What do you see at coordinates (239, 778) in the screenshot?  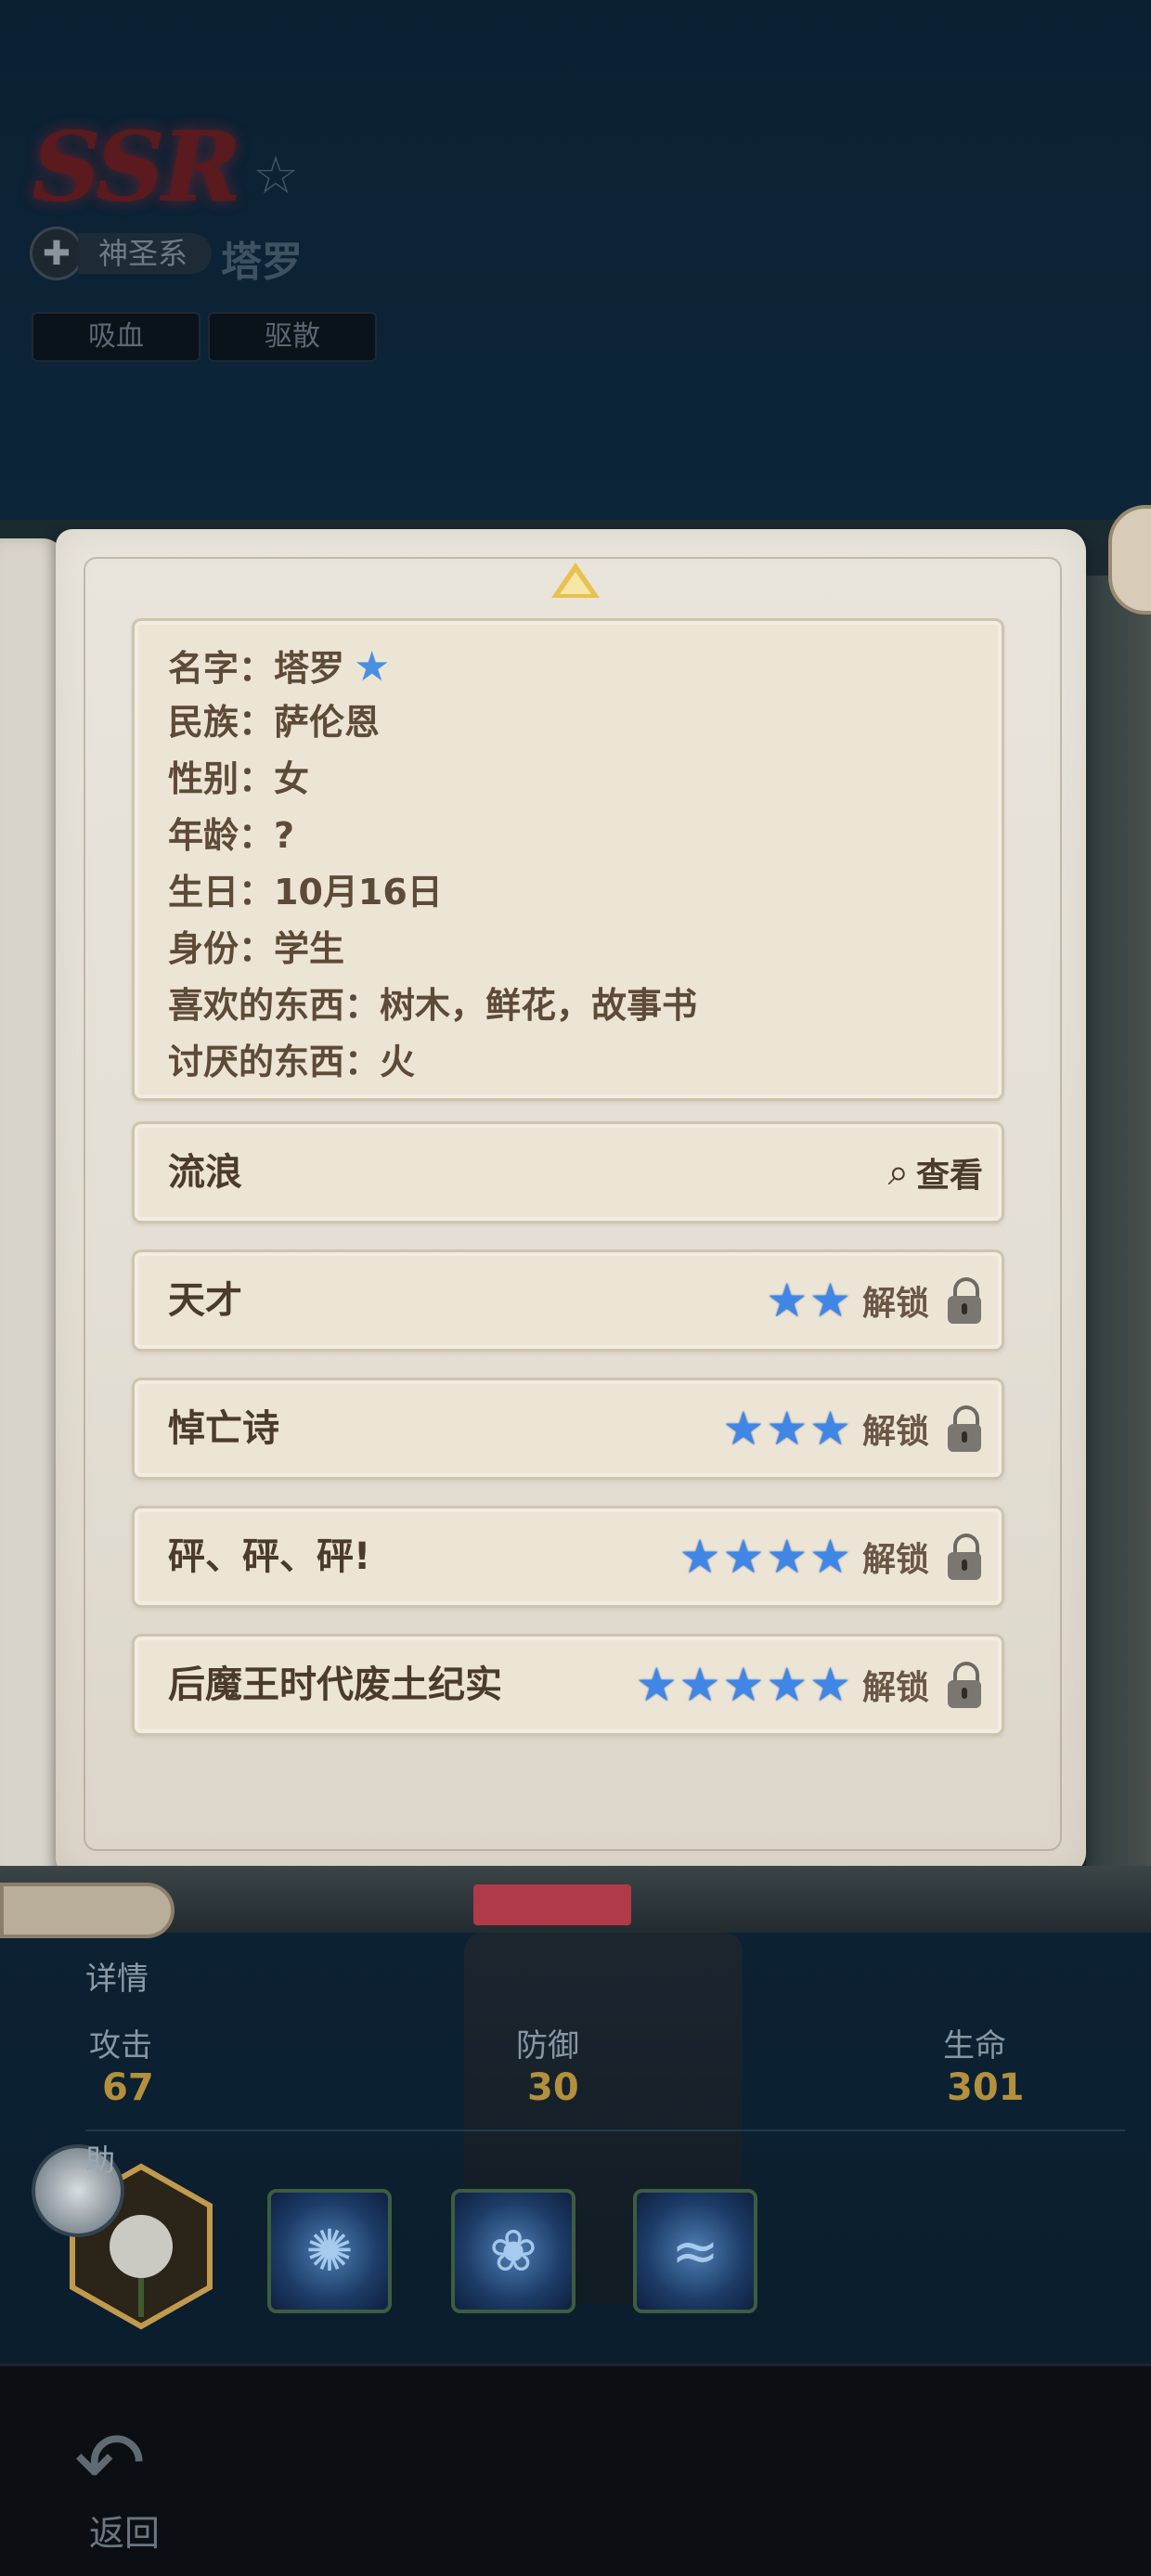 I see `profile-gender: 性别：女` at bounding box center [239, 778].